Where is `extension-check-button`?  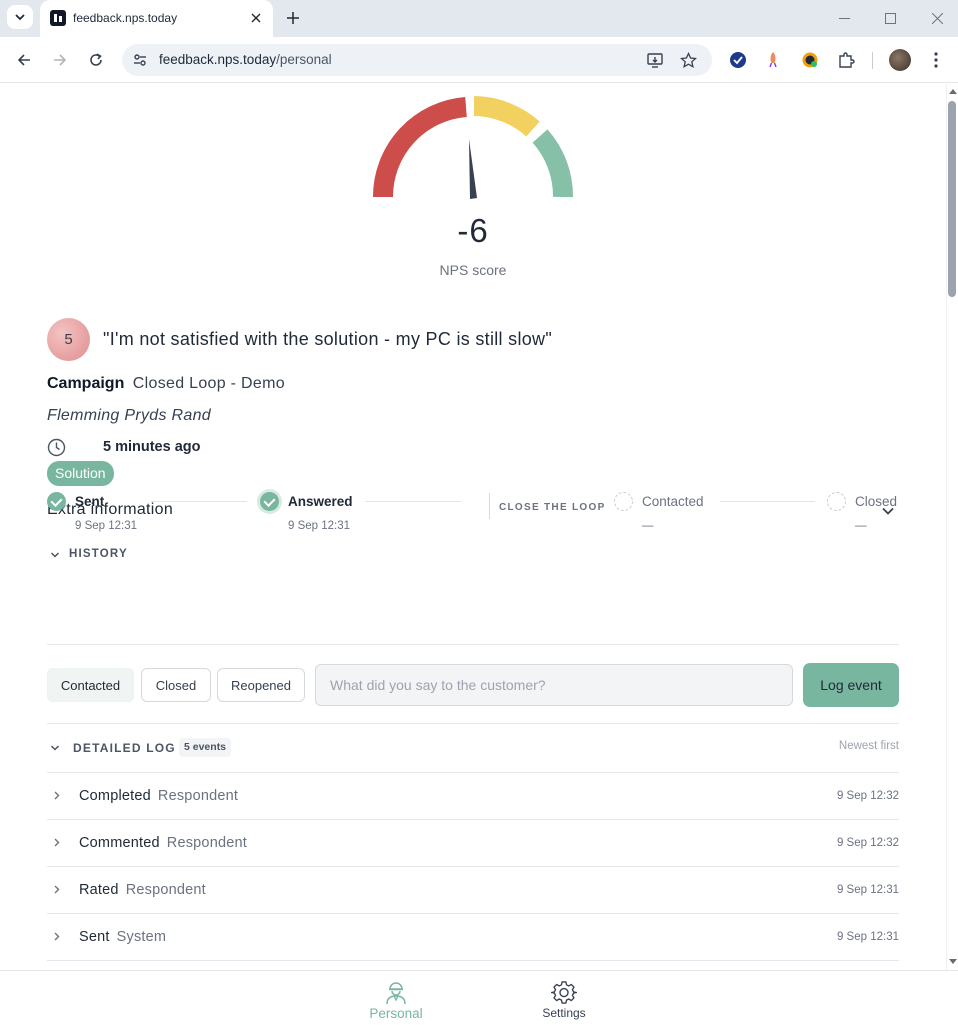 extension-check-button is located at coordinates (738, 60).